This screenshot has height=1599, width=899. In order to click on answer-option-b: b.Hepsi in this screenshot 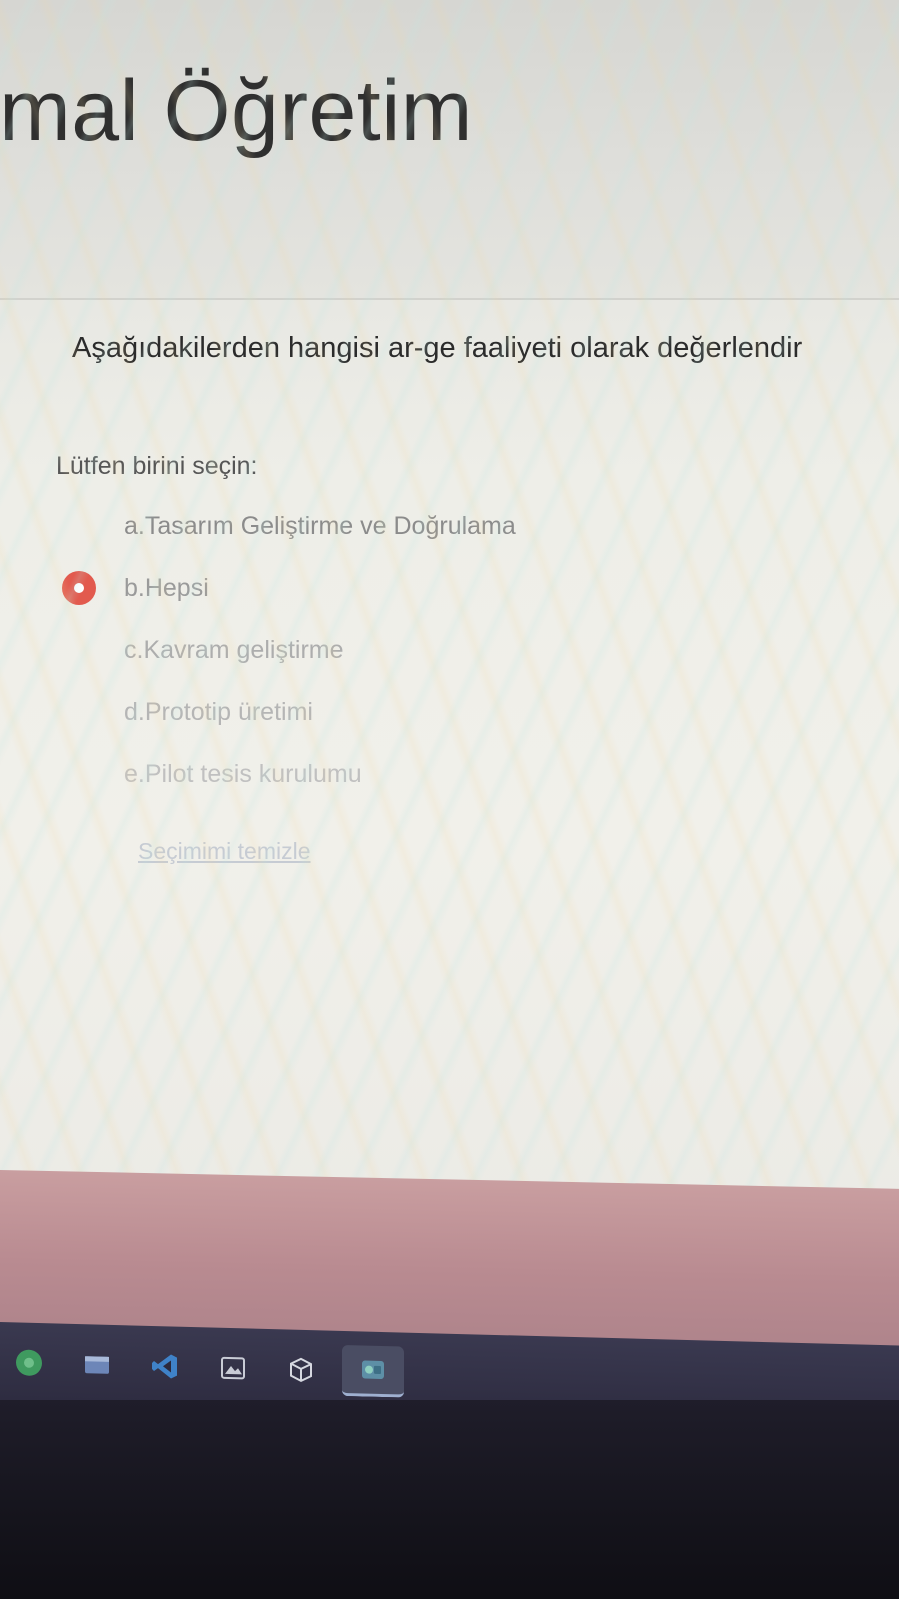, I will do `click(356, 588)`.